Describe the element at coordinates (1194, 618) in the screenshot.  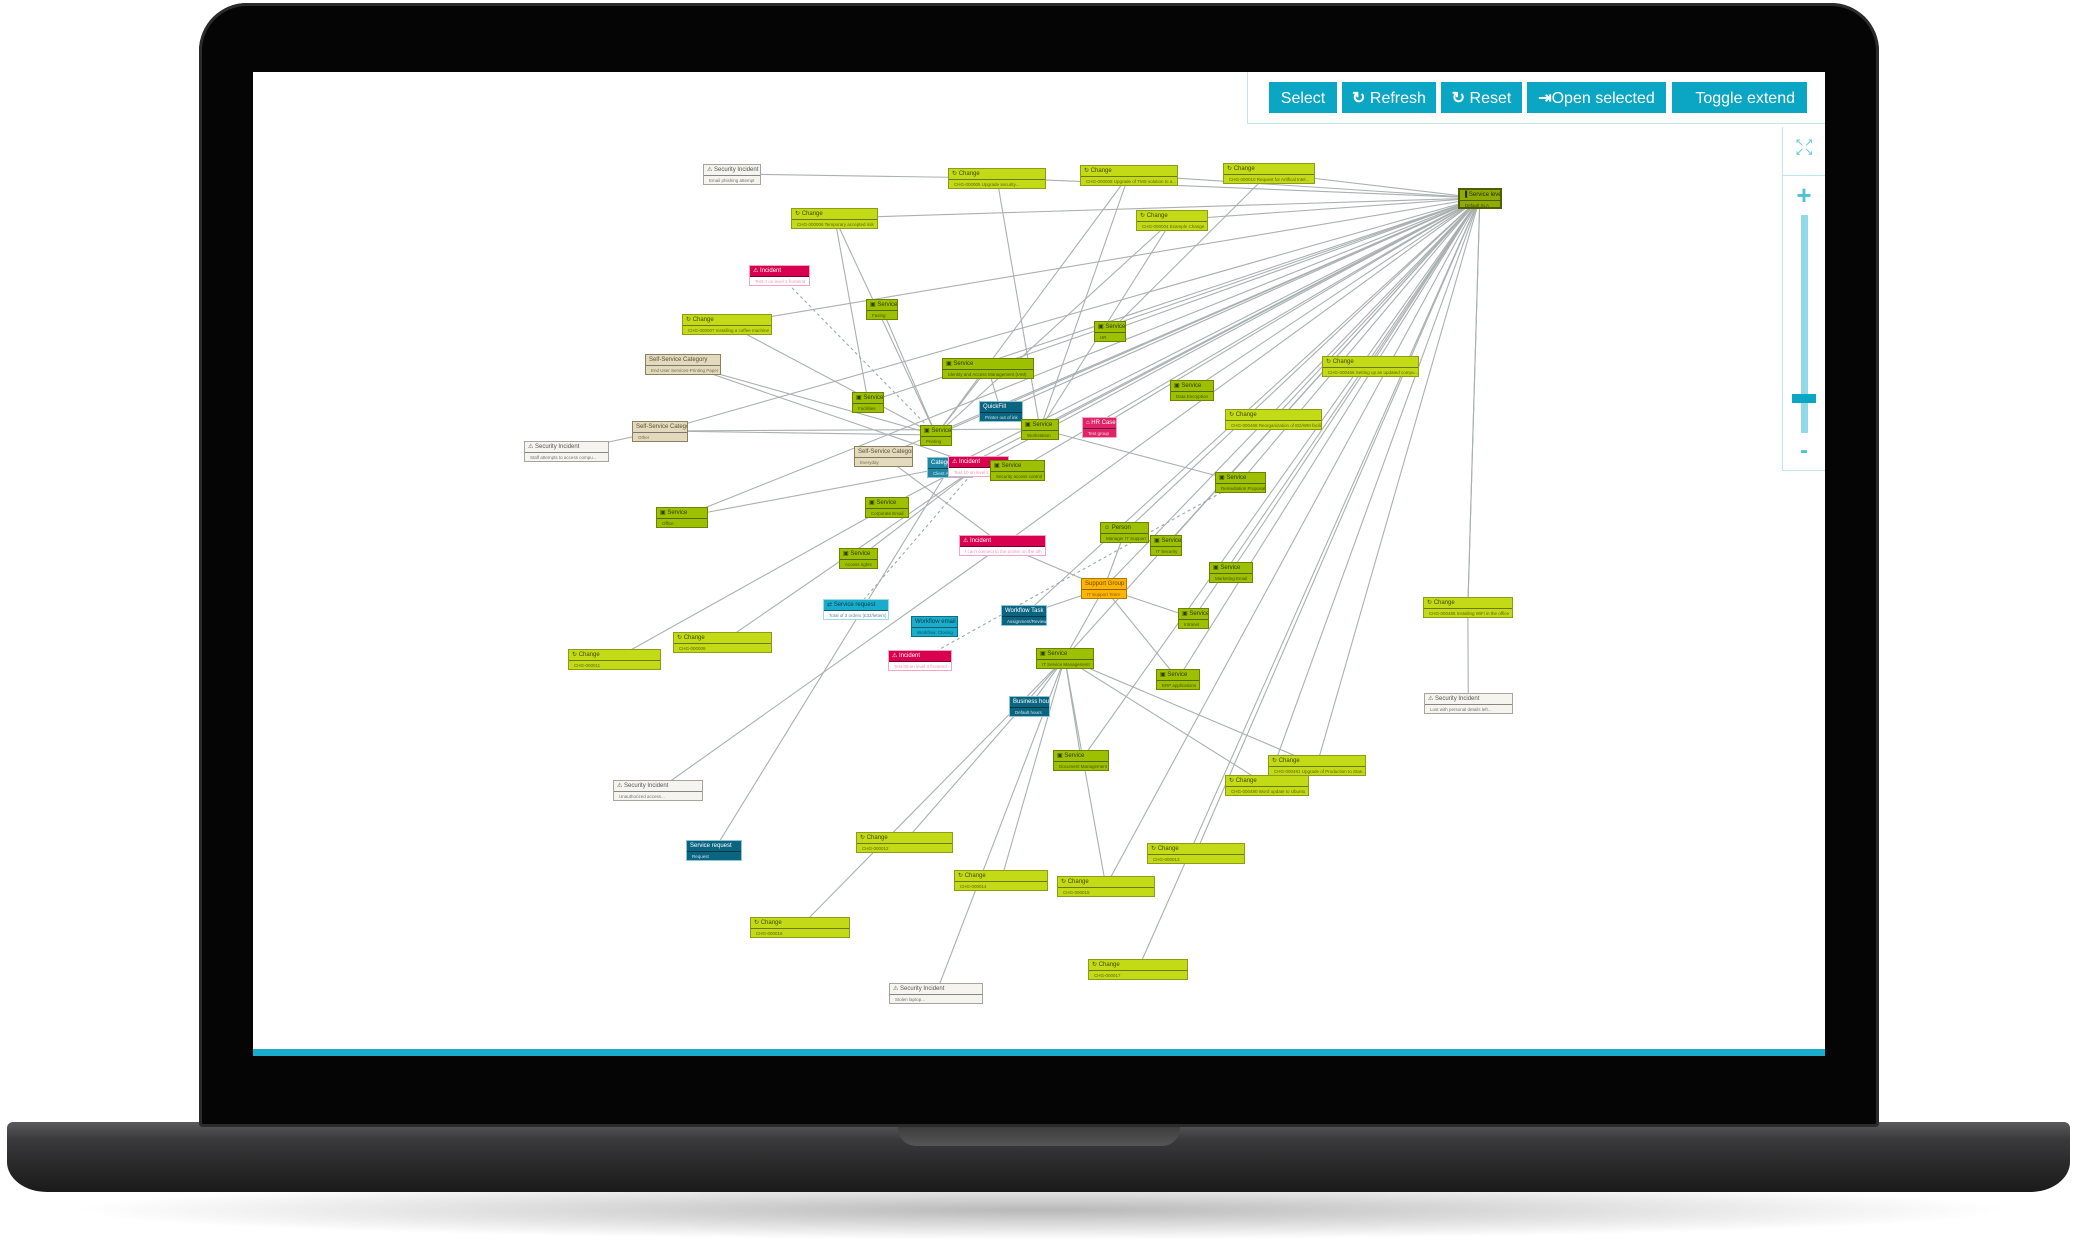
I see `graph-node-service: ▣ Service Intranet` at that location.